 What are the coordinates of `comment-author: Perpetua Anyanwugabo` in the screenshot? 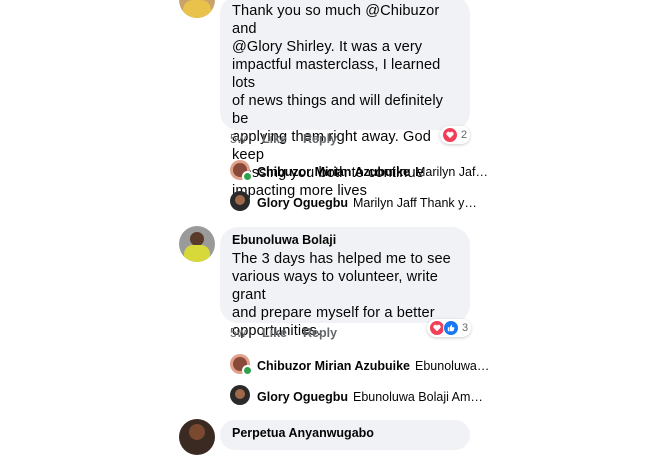 It's located at (345, 433).